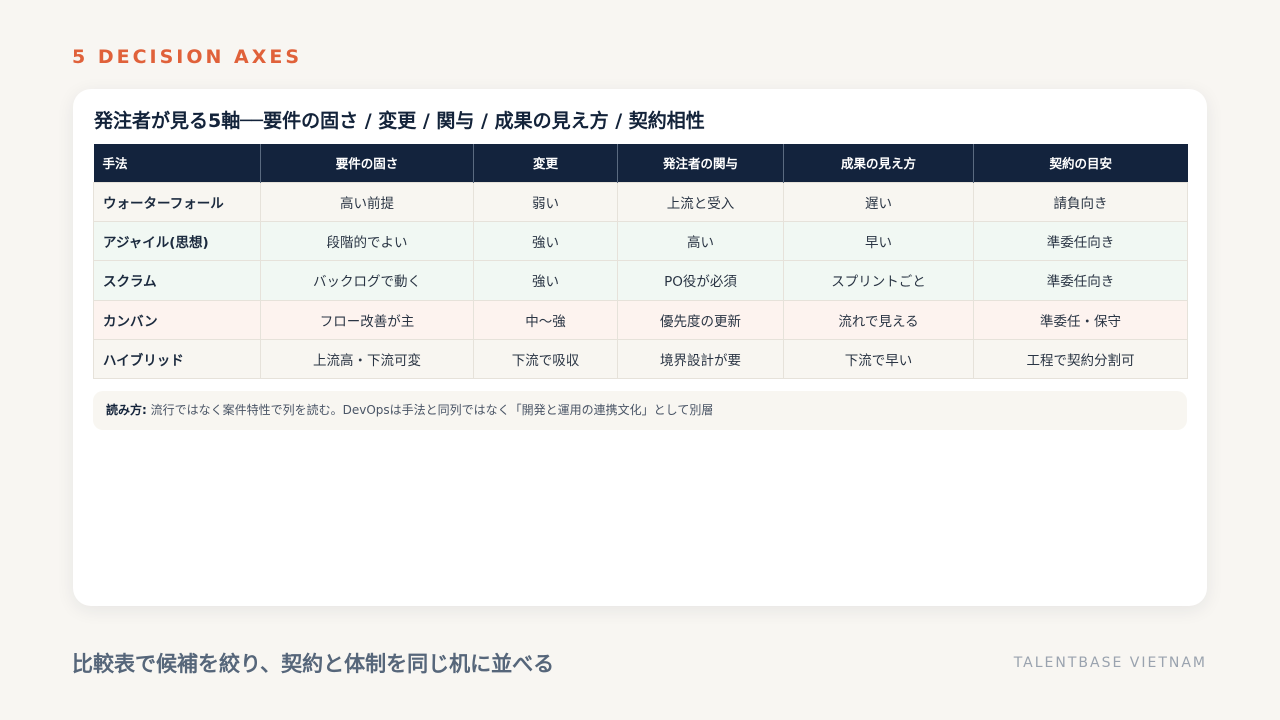 This screenshot has height=720, width=1280. Describe the element at coordinates (126, 410) in the screenshot. I see `note-label: 読み方:` at that location.